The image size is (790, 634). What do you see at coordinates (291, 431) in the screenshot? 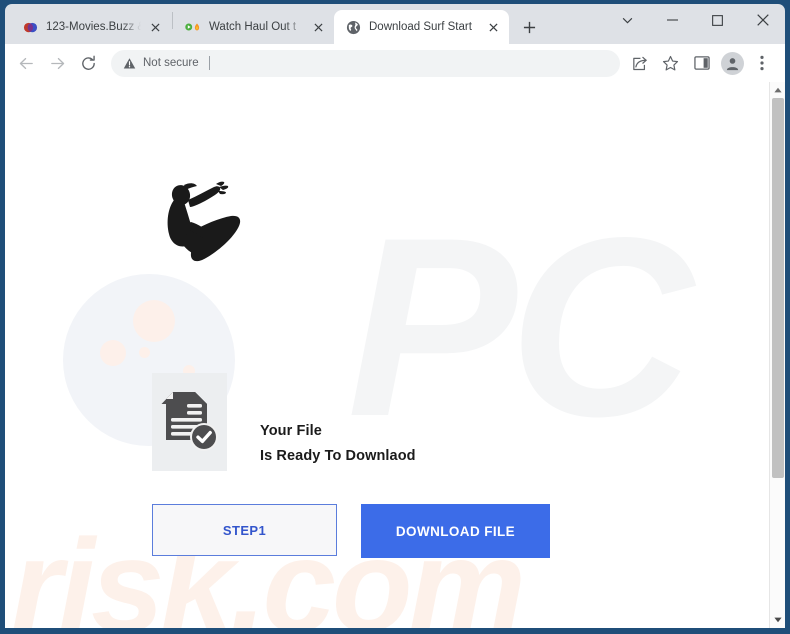
I see `headline-line-1: Your File` at bounding box center [291, 431].